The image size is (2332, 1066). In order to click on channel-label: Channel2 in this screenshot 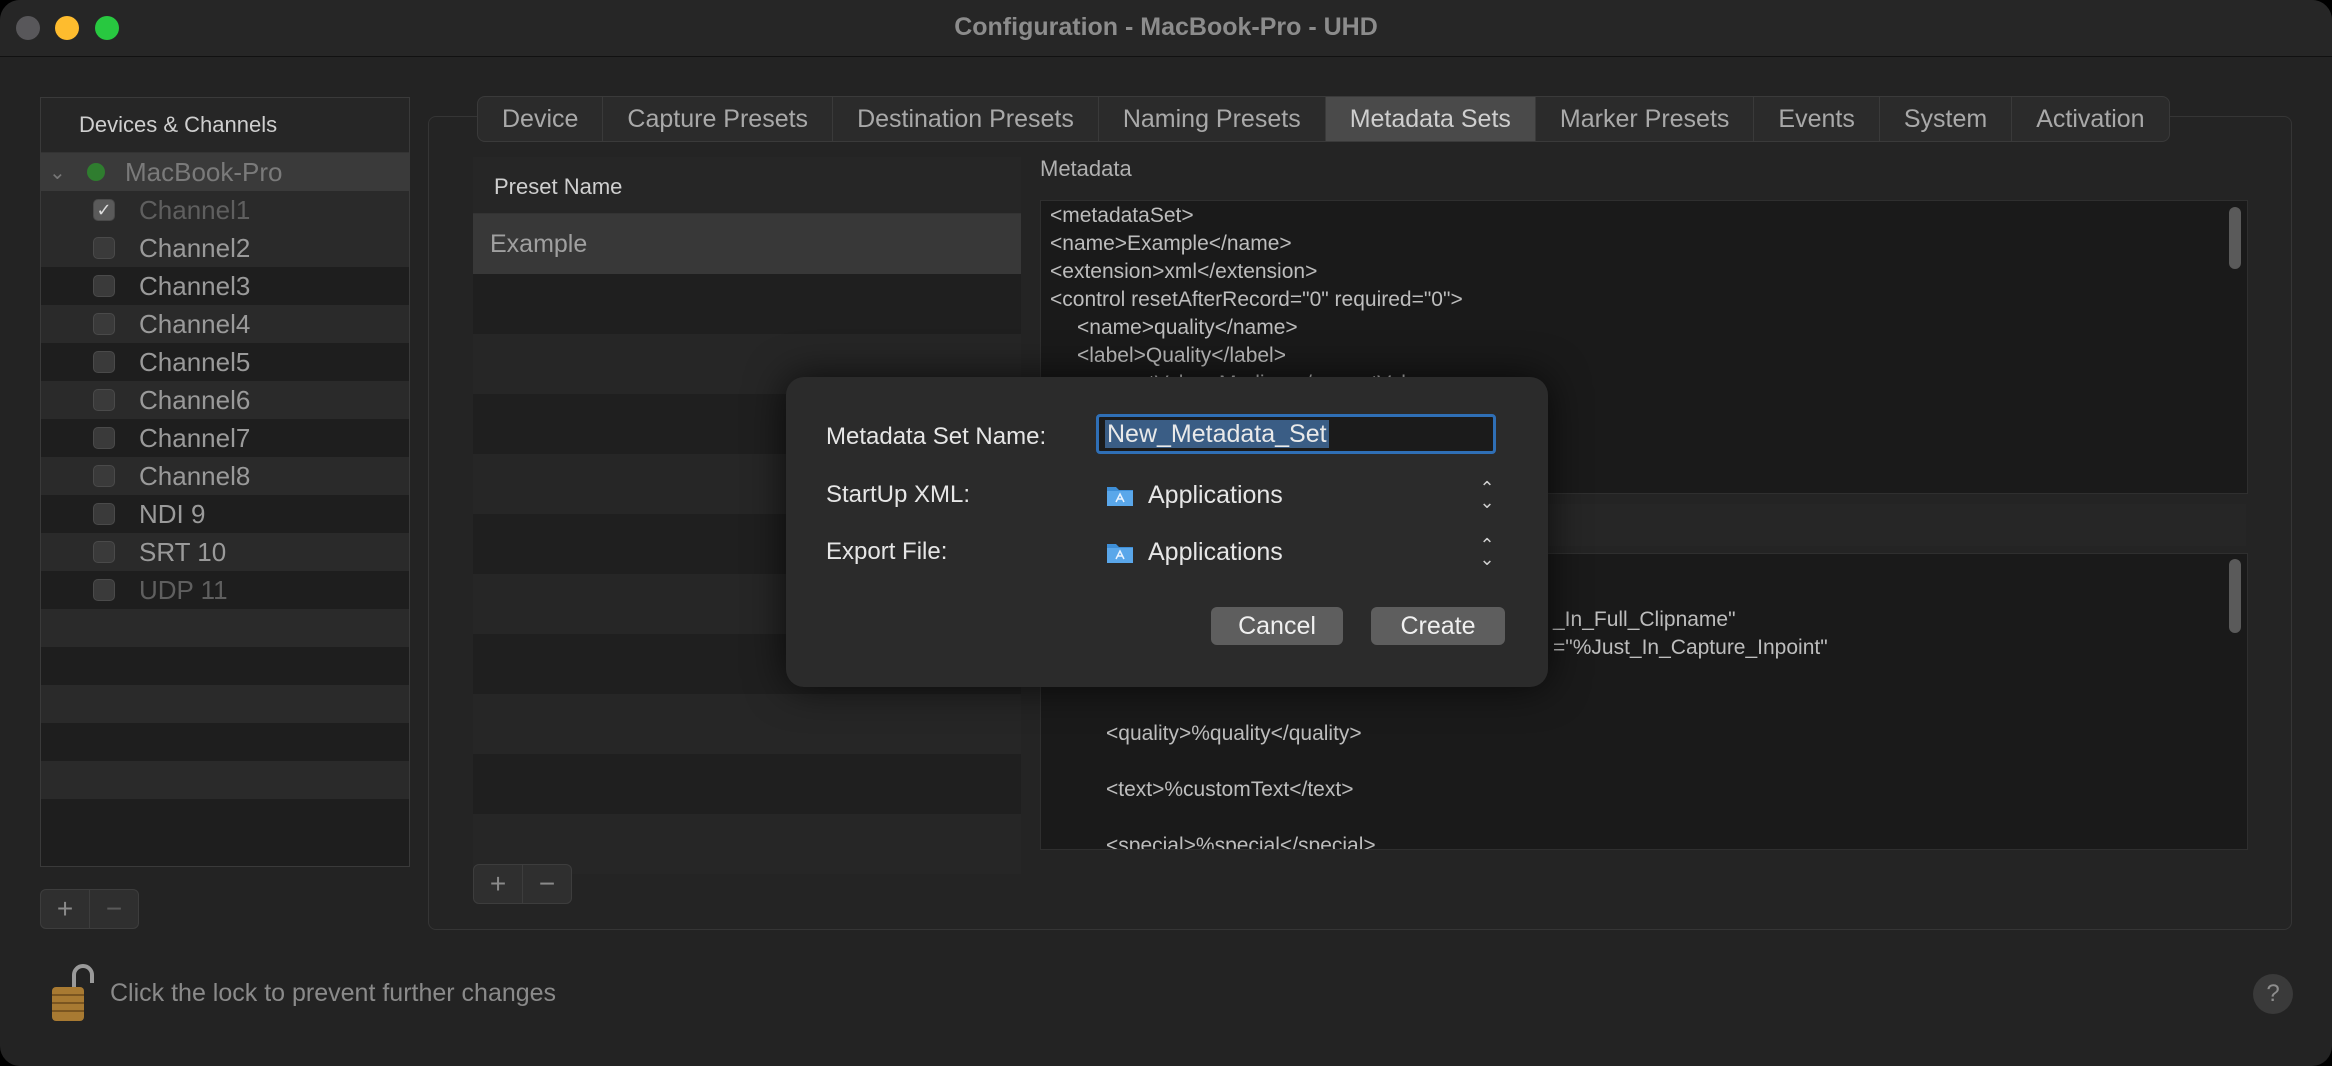, I will do `click(195, 247)`.